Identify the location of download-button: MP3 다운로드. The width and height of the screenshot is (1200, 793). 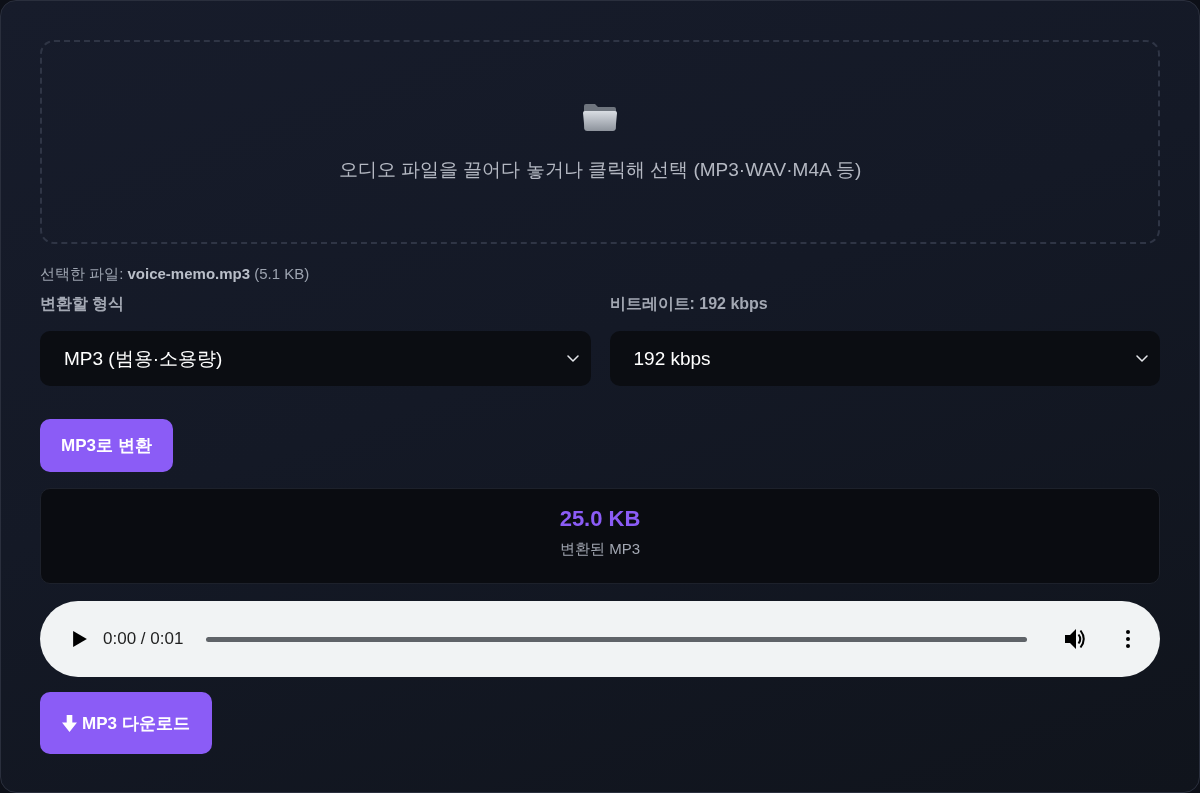
(126, 723).